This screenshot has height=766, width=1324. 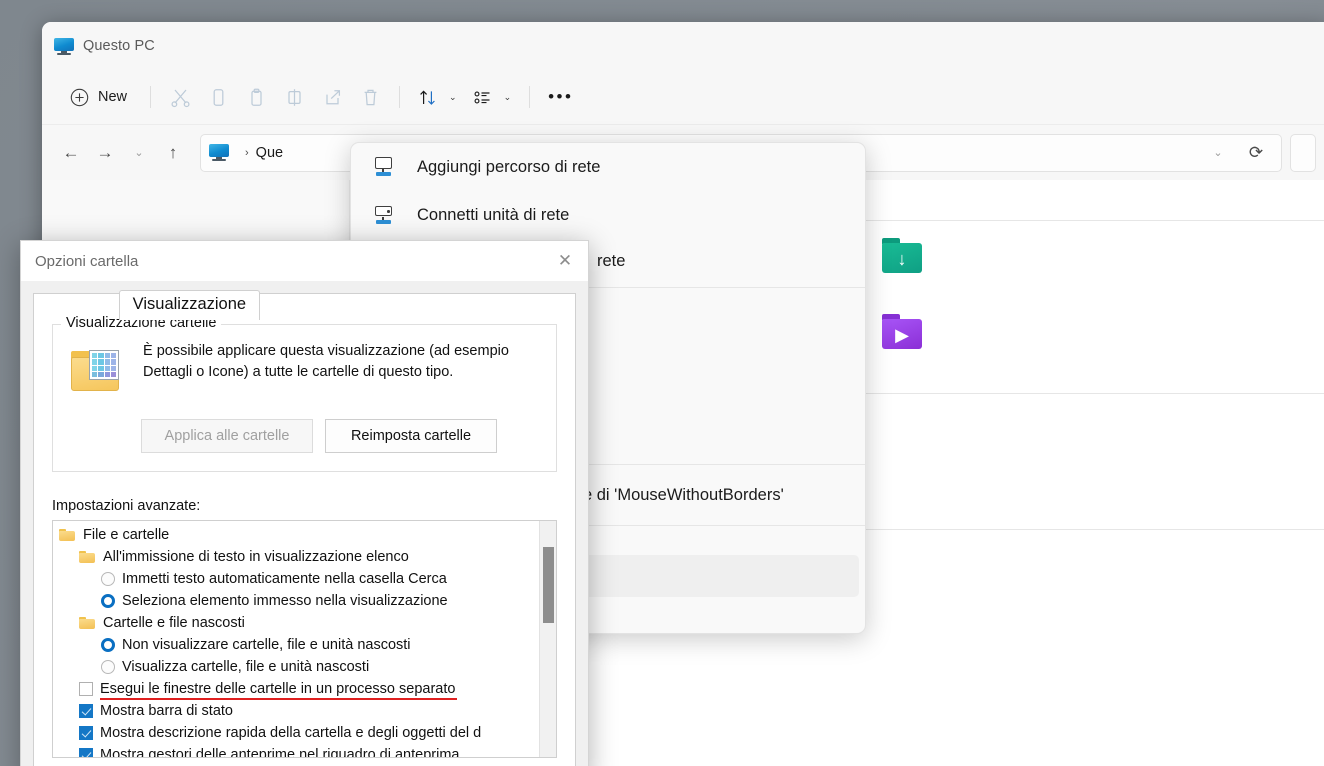 I want to click on advanced-setting-row: Cartelle e file nascosti, so click(x=304, y=623).